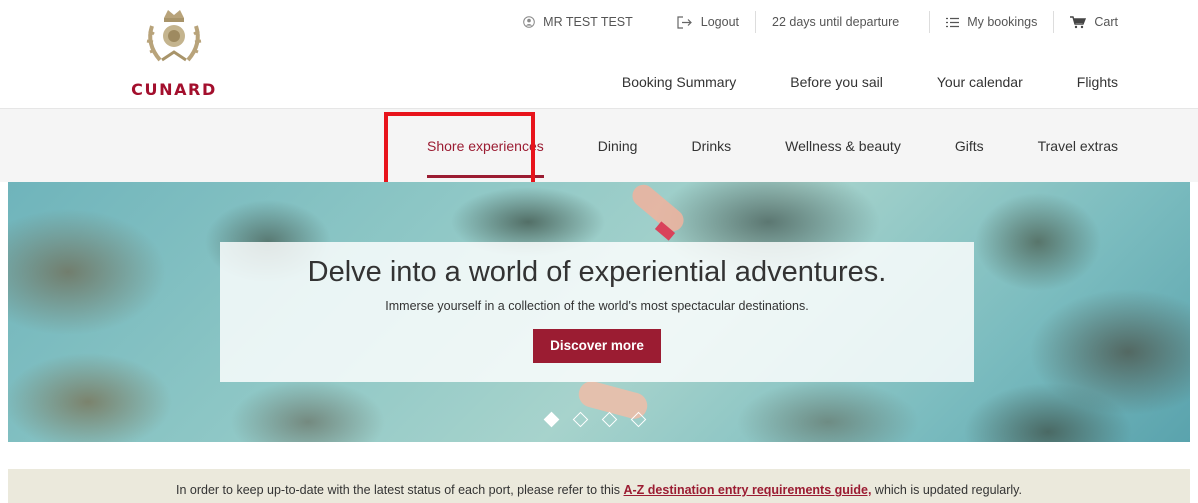  I want to click on nav-your-calendar: Your calendar, so click(980, 82).